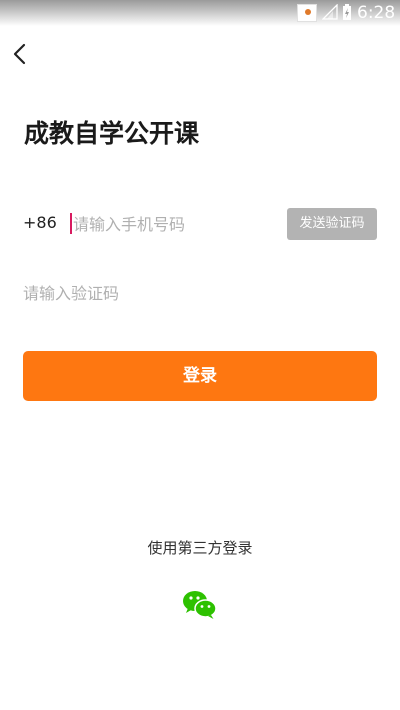 The height and width of the screenshot is (710, 400). Describe the element at coordinates (71, 223) in the screenshot. I see `text-caret` at that location.